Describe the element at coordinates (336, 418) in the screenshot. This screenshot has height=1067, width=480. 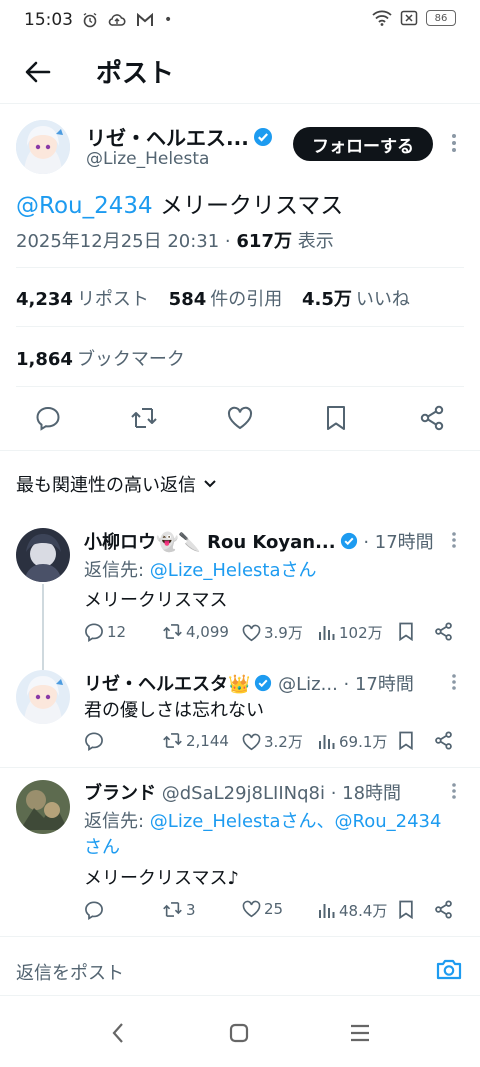
I see `bookmark-button` at that location.